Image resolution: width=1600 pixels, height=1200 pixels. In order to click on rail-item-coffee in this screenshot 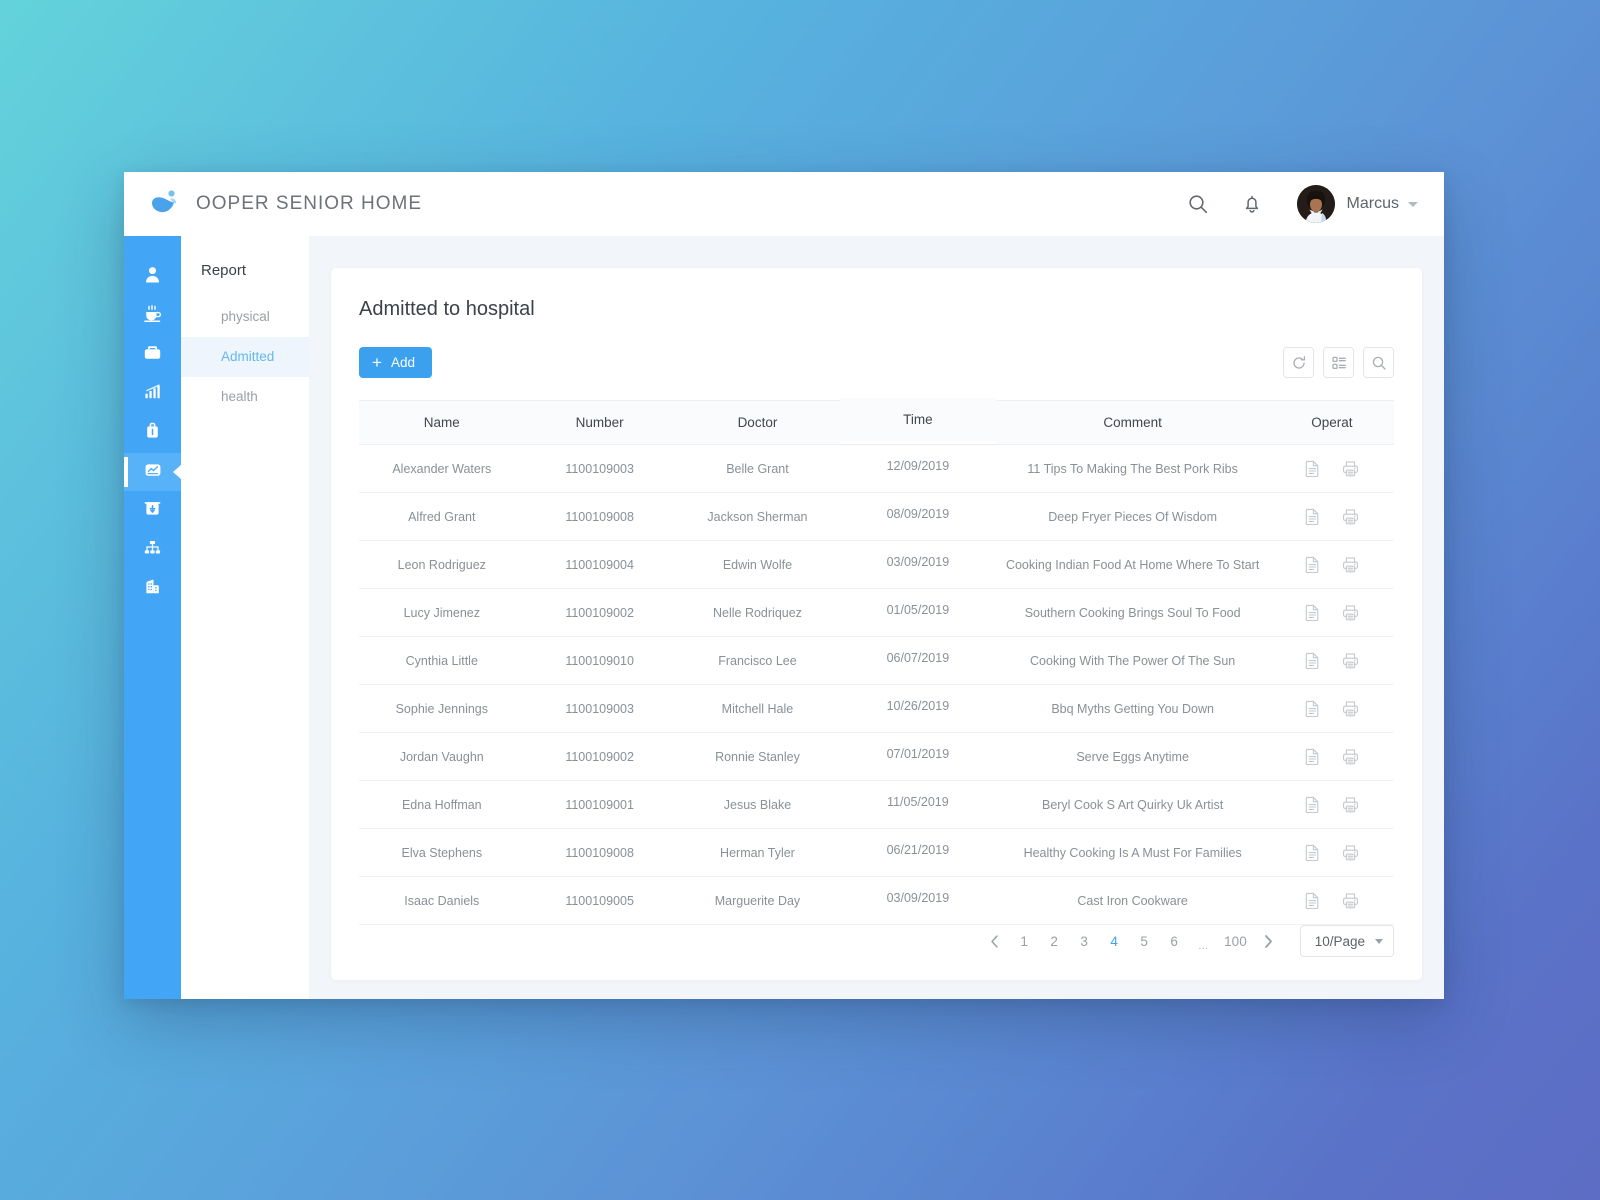, I will do `click(152, 316)`.